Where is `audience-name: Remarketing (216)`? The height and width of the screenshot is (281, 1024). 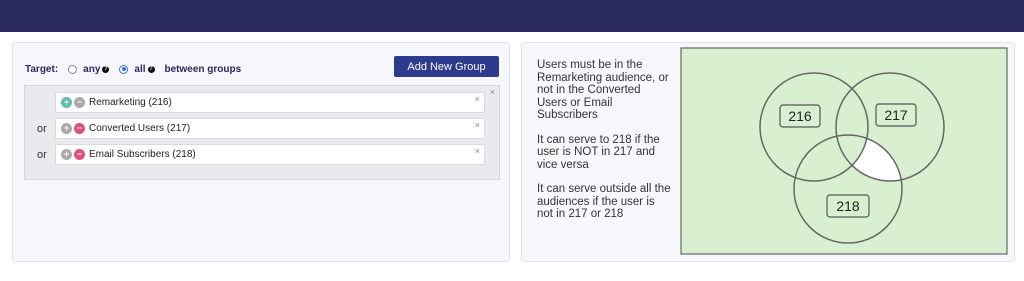
audience-name: Remarketing (216) is located at coordinates (130, 102).